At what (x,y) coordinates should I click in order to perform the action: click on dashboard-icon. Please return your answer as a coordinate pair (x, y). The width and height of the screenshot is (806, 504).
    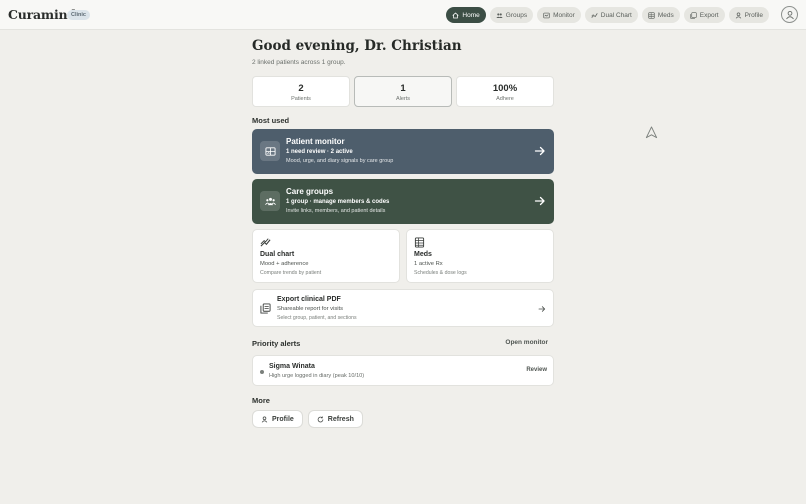
    Looking at the image, I should click on (270, 151).